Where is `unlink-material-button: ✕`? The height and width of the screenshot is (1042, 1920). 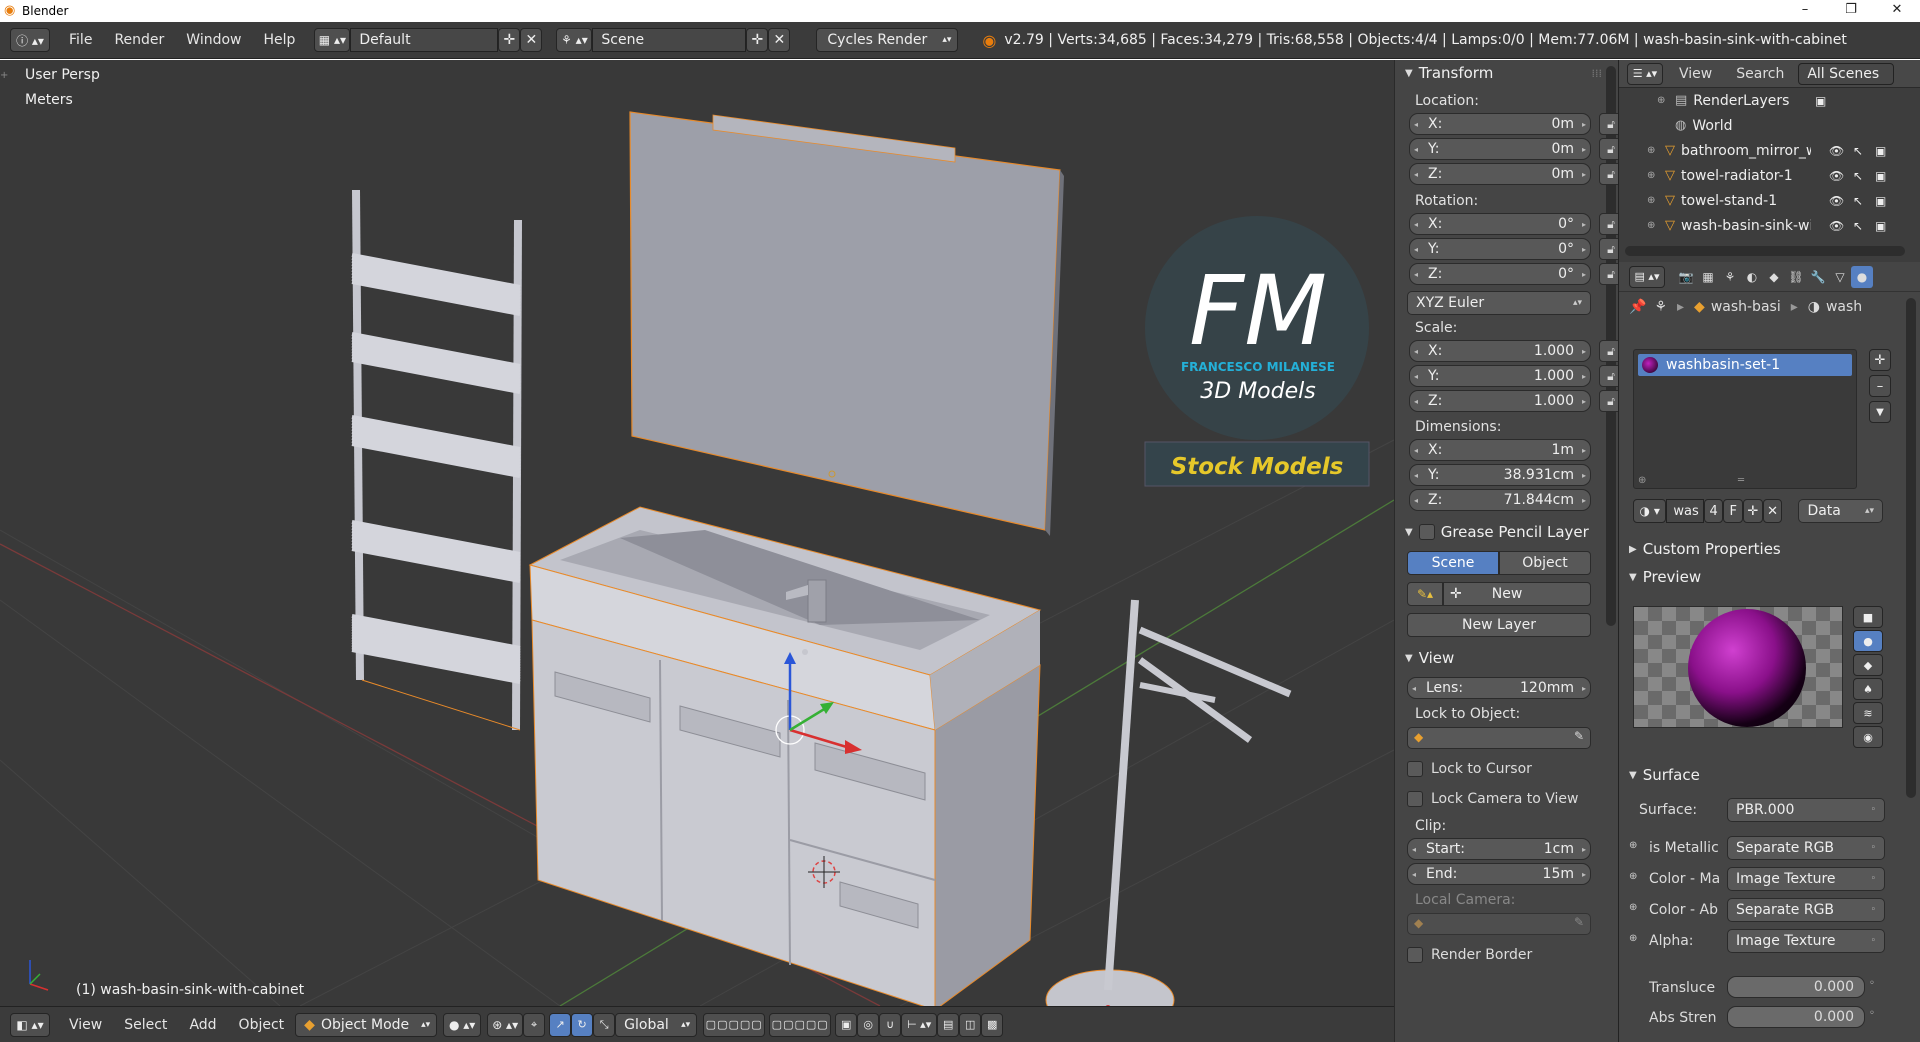
unlink-material-button: ✕ is located at coordinates (1772, 511).